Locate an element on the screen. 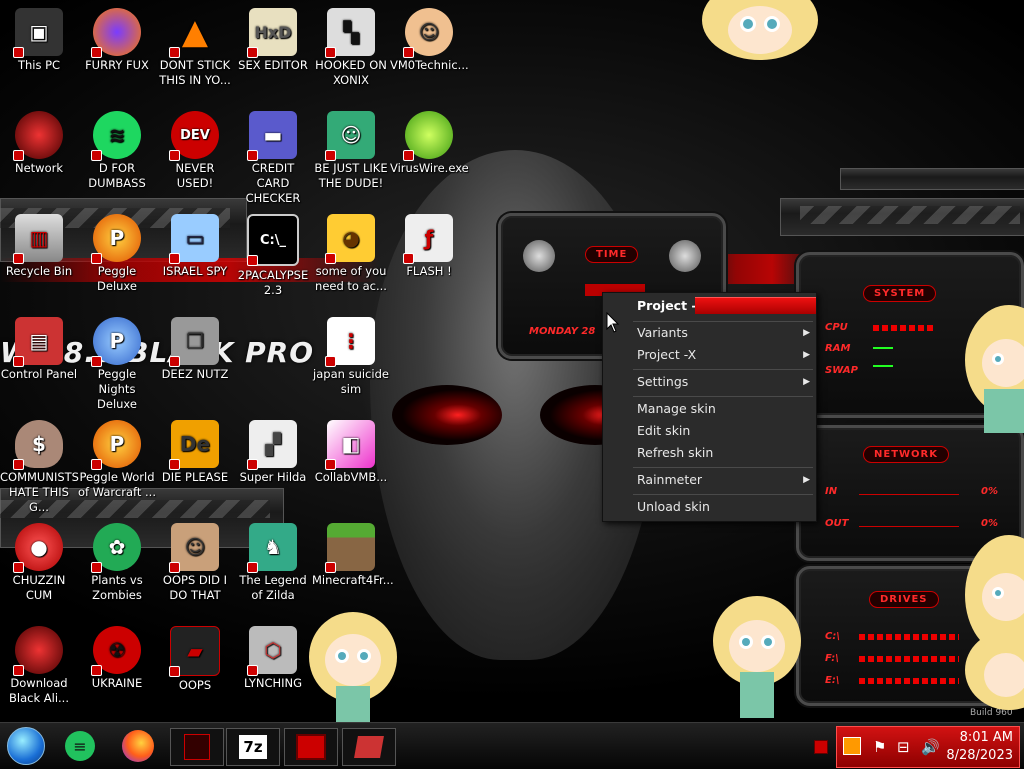  network-status-icon: ⊟ is located at coordinates (903, 747).